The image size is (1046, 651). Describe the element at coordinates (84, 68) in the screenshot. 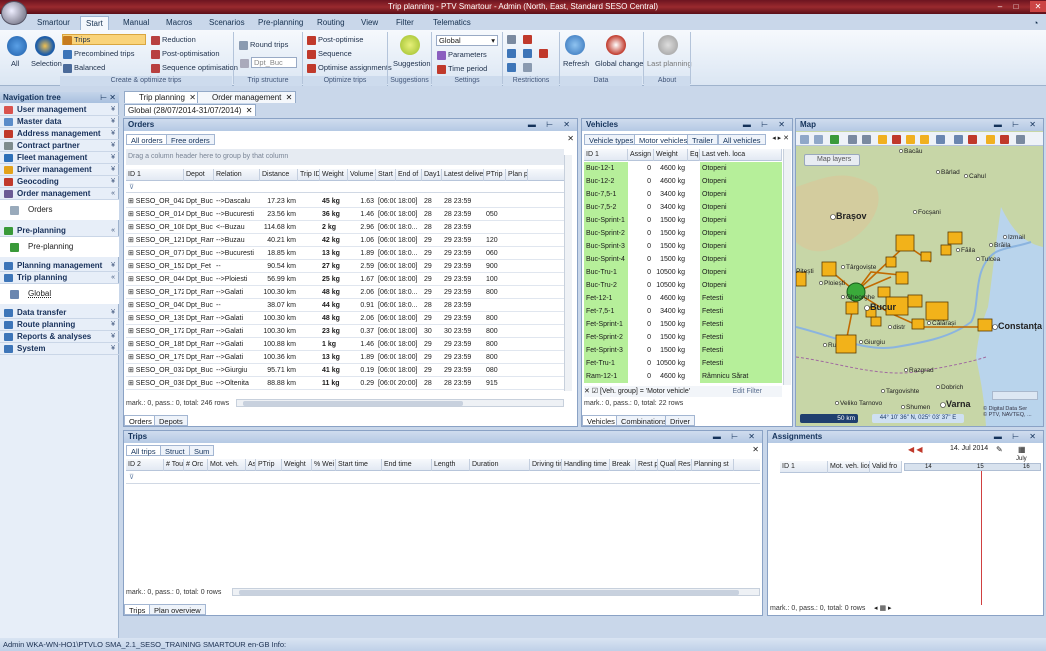

I see `balanced-button: Balanced` at that location.